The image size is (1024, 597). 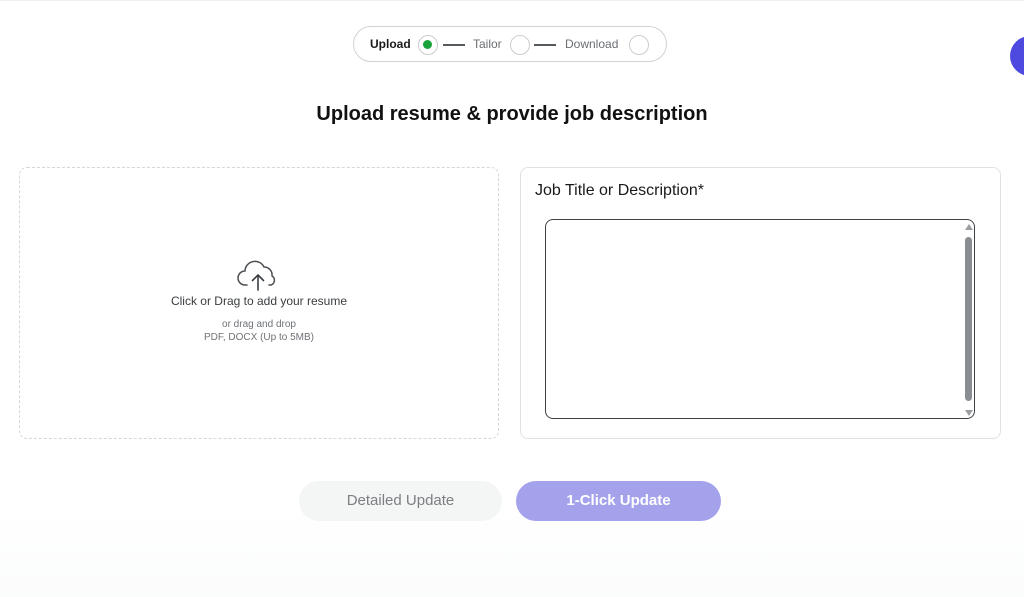 I want to click on step-tailor-indicator, so click(x=520, y=45).